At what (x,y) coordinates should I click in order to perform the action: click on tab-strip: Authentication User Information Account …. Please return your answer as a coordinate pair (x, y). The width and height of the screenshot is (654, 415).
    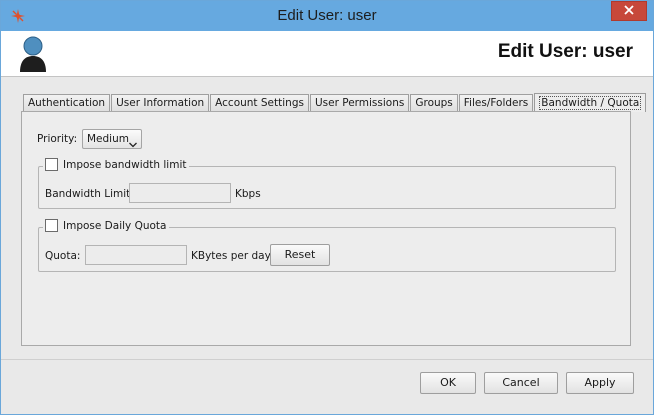
    Looking at the image, I should click on (335, 102).